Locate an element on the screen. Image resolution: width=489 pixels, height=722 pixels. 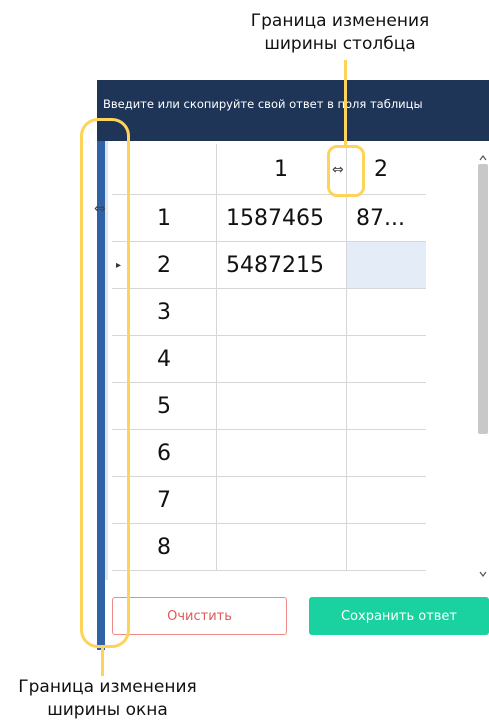
table-cell: 1587465 is located at coordinates (281, 218).